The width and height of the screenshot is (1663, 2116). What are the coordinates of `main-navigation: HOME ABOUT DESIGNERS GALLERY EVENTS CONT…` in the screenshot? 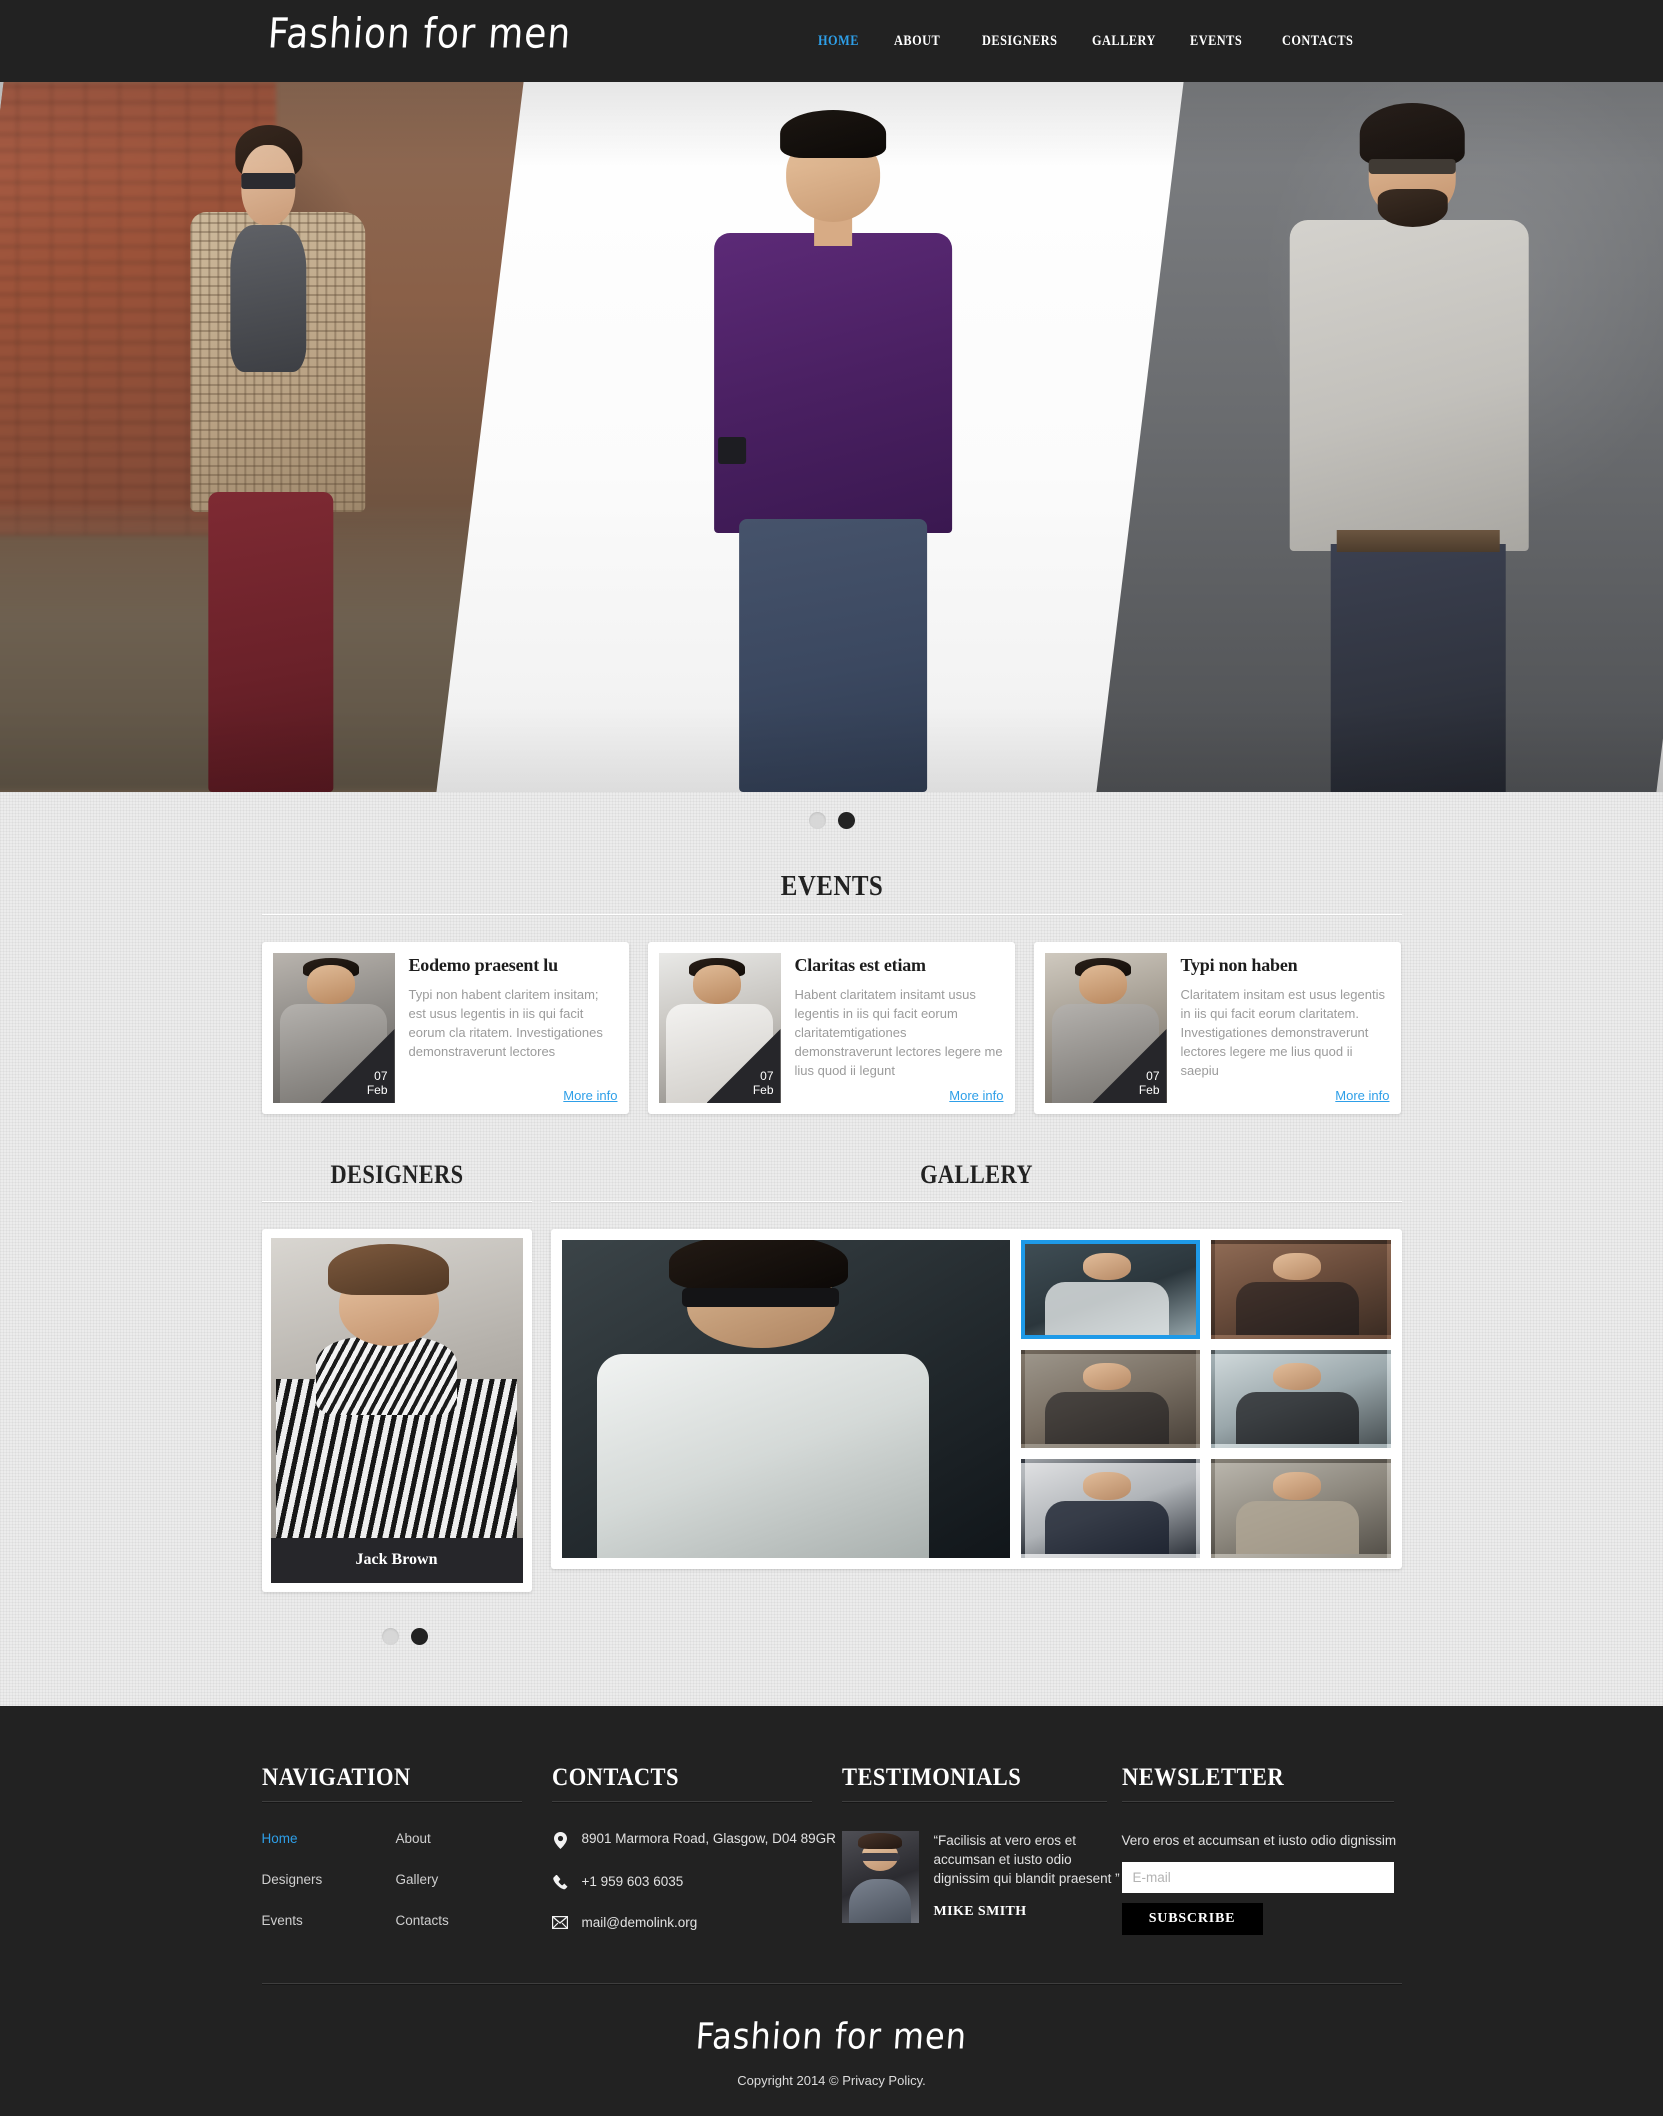 It's located at (1100, 41).